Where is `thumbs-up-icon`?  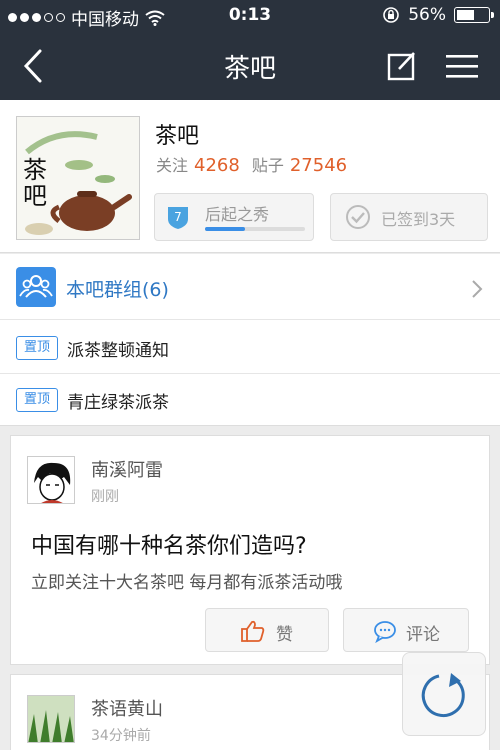
thumbs-up-icon is located at coordinates (253, 631).